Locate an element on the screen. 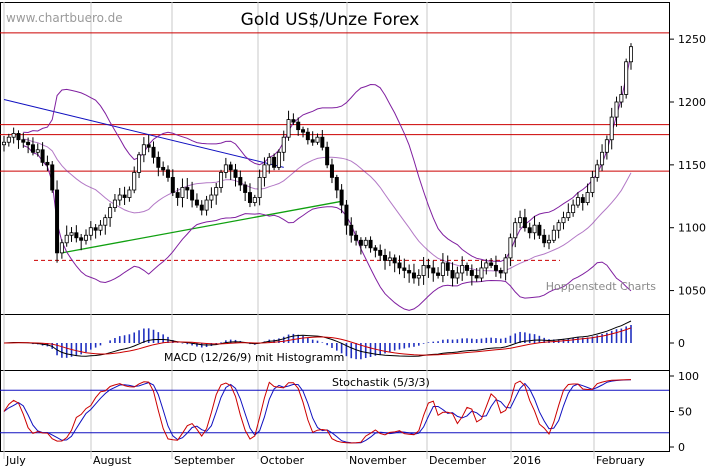 The height and width of the screenshot is (471, 723). x-tick-label: November is located at coordinates (378, 460).